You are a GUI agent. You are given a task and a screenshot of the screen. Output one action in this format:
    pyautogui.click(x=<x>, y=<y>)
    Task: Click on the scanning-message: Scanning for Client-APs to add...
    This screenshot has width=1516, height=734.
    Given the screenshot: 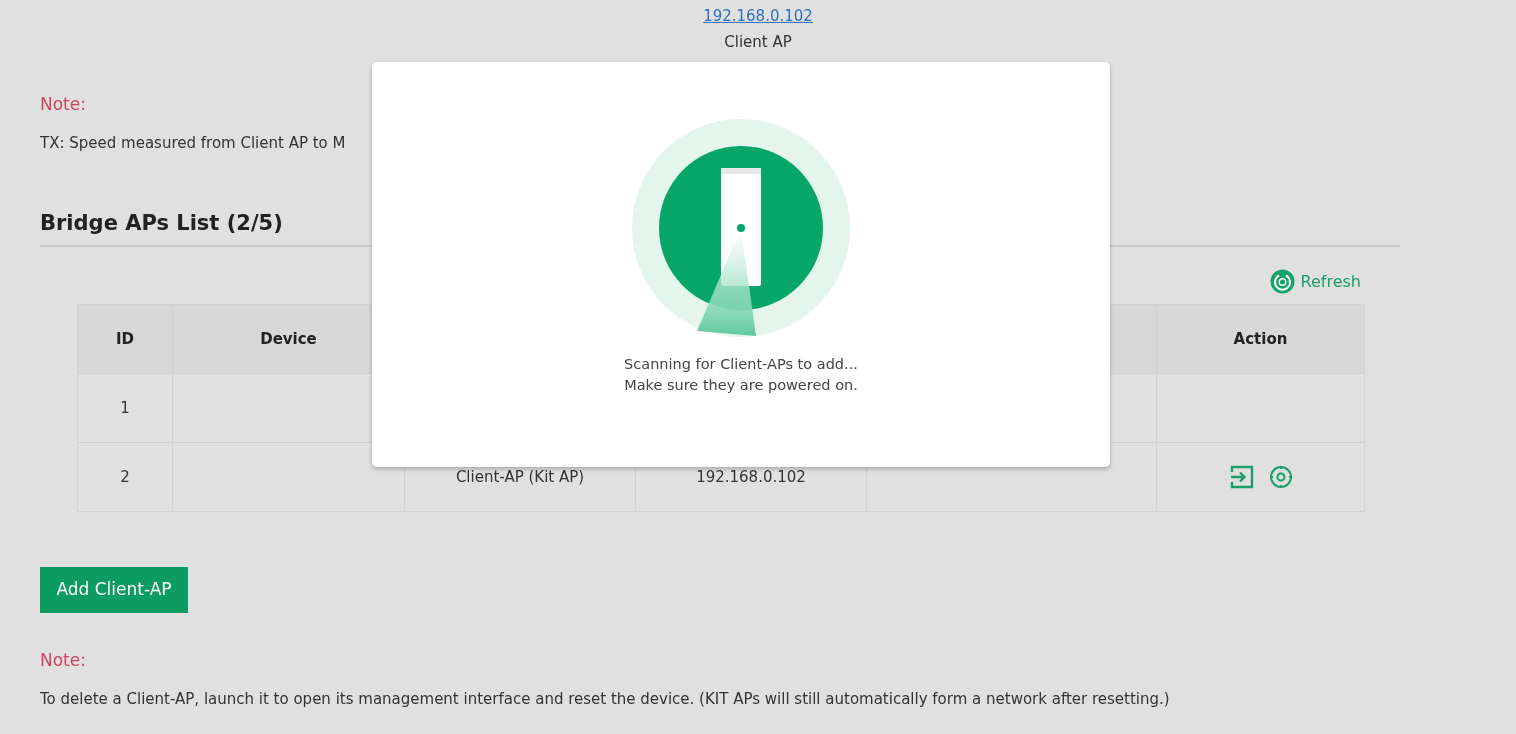 What is the action you would take?
    pyautogui.click(x=741, y=364)
    